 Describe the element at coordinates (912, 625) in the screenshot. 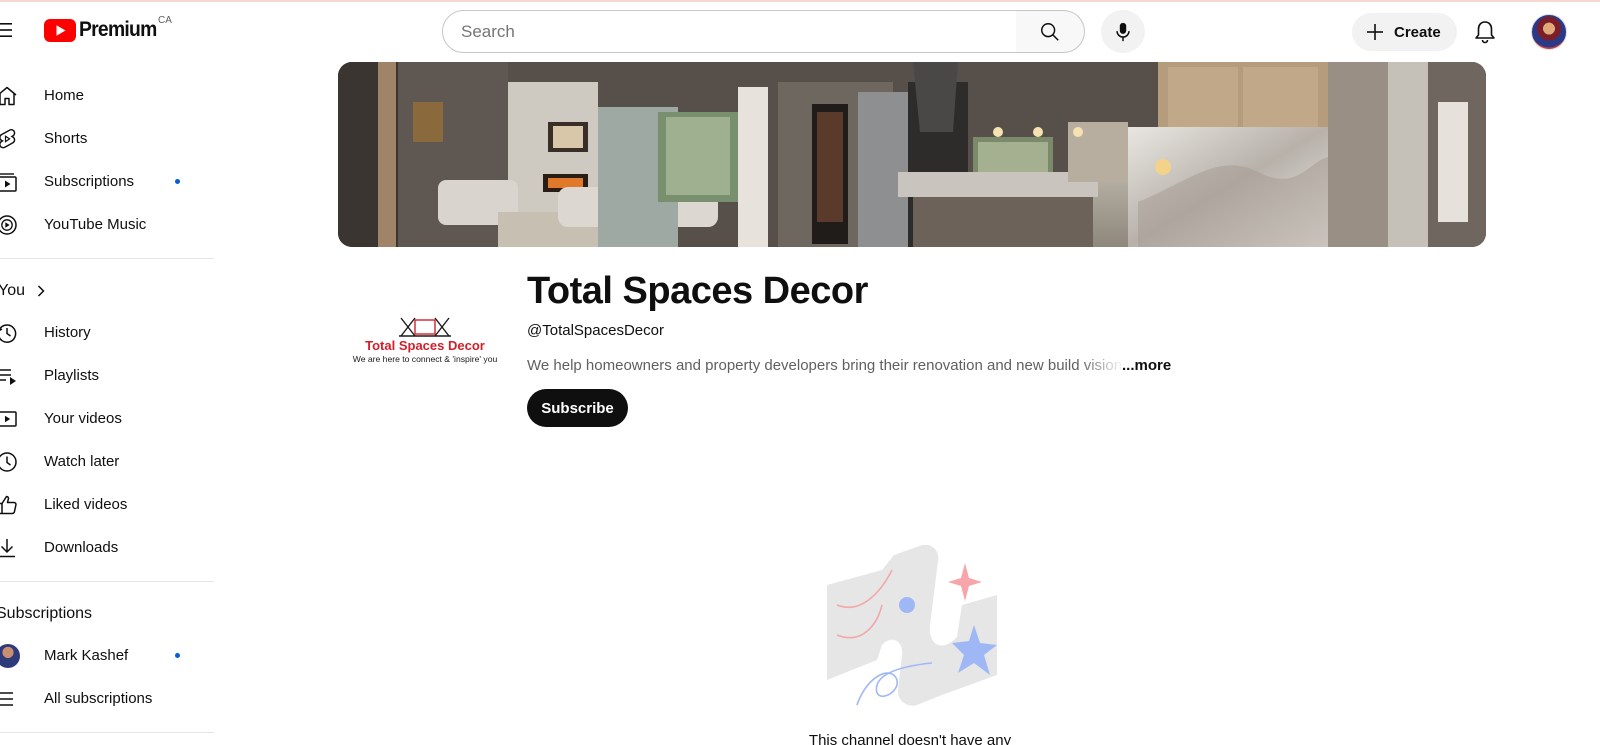

I see `empty-channel-illustration` at that location.